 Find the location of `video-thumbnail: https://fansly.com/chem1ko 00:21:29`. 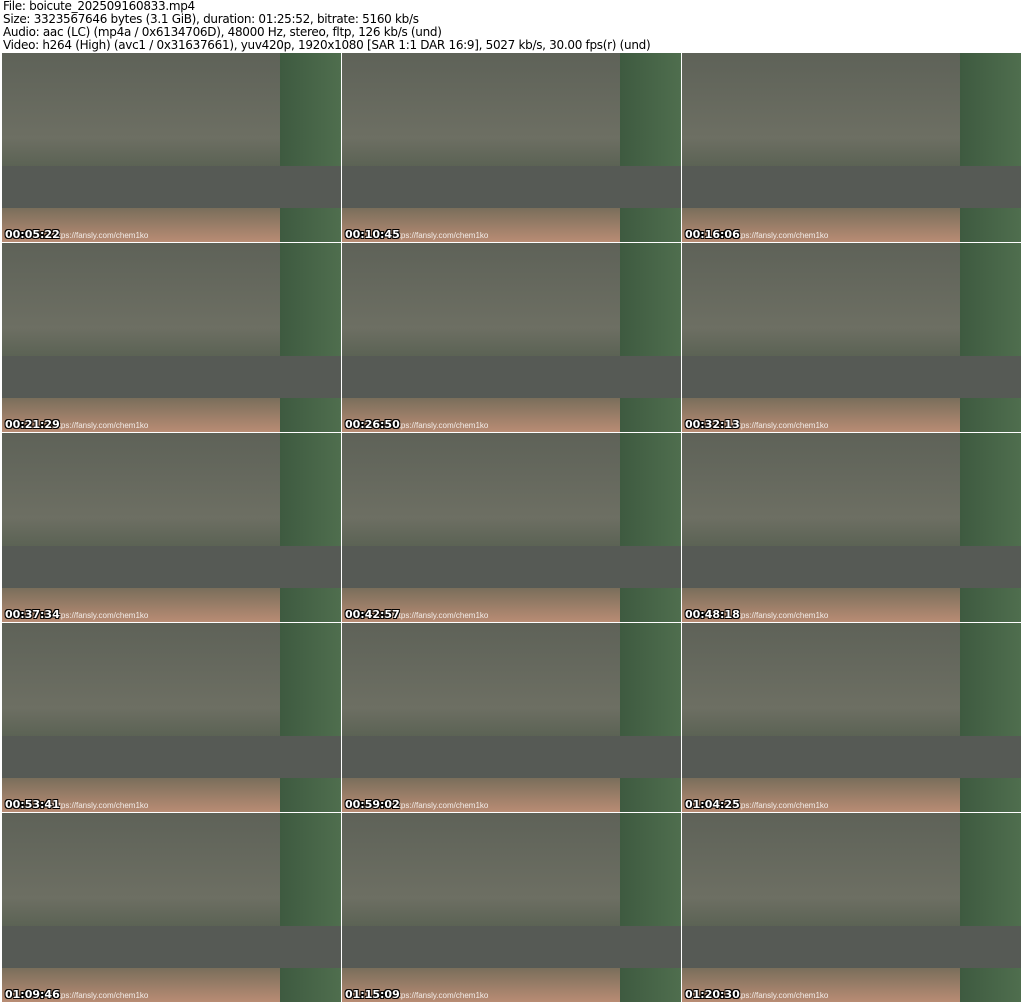

video-thumbnail: https://fansly.com/chem1ko 00:21:29 is located at coordinates (171, 337).